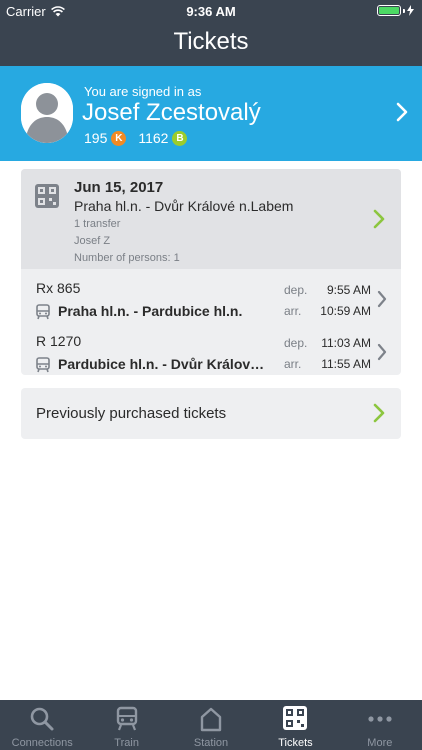  What do you see at coordinates (395, 10) in the screenshot?
I see `battery-icon` at bounding box center [395, 10].